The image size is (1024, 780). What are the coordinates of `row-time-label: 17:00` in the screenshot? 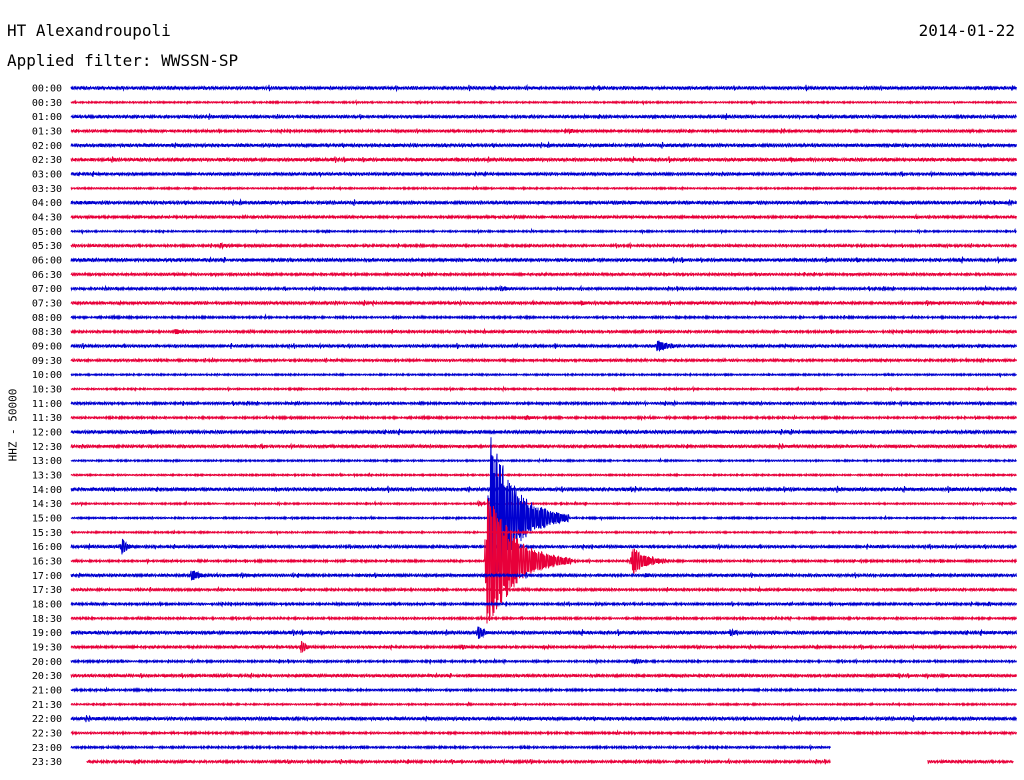 It's located at (47, 576).